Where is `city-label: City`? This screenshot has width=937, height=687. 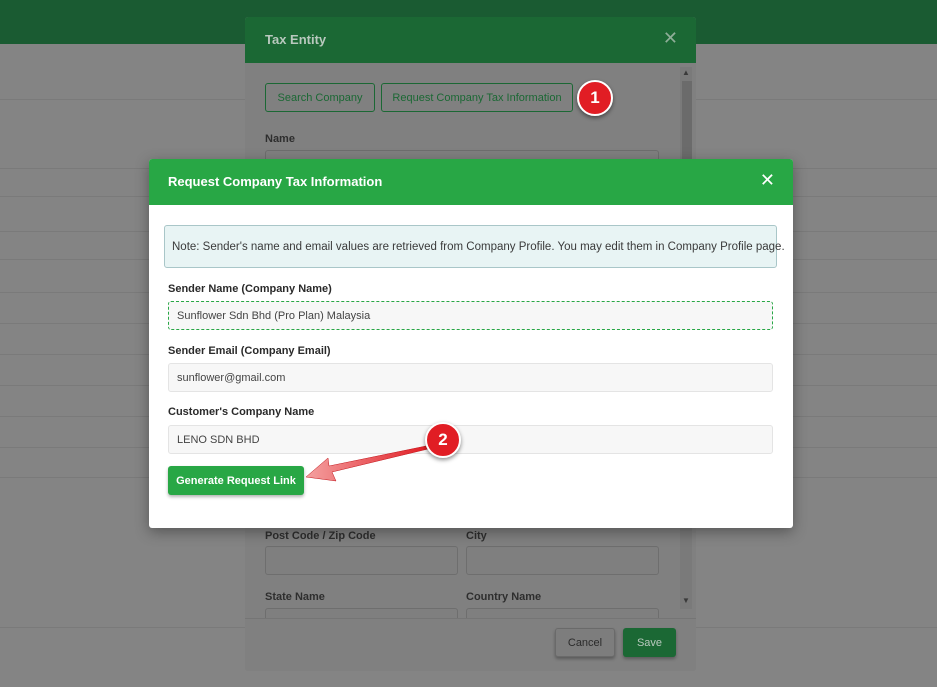 city-label: City is located at coordinates (476, 536).